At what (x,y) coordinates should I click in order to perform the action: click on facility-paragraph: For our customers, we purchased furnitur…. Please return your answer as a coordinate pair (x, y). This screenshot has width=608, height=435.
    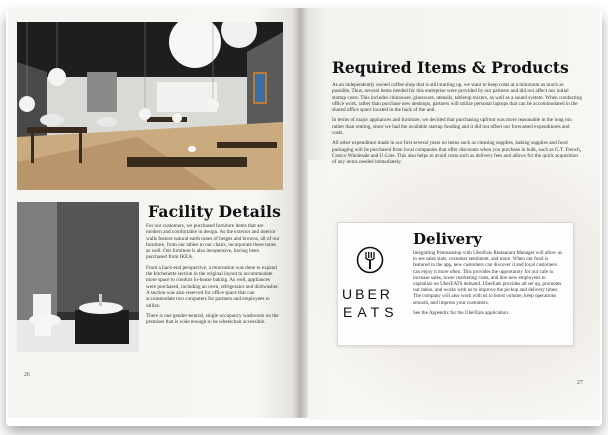
    Looking at the image, I should click on (213, 242).